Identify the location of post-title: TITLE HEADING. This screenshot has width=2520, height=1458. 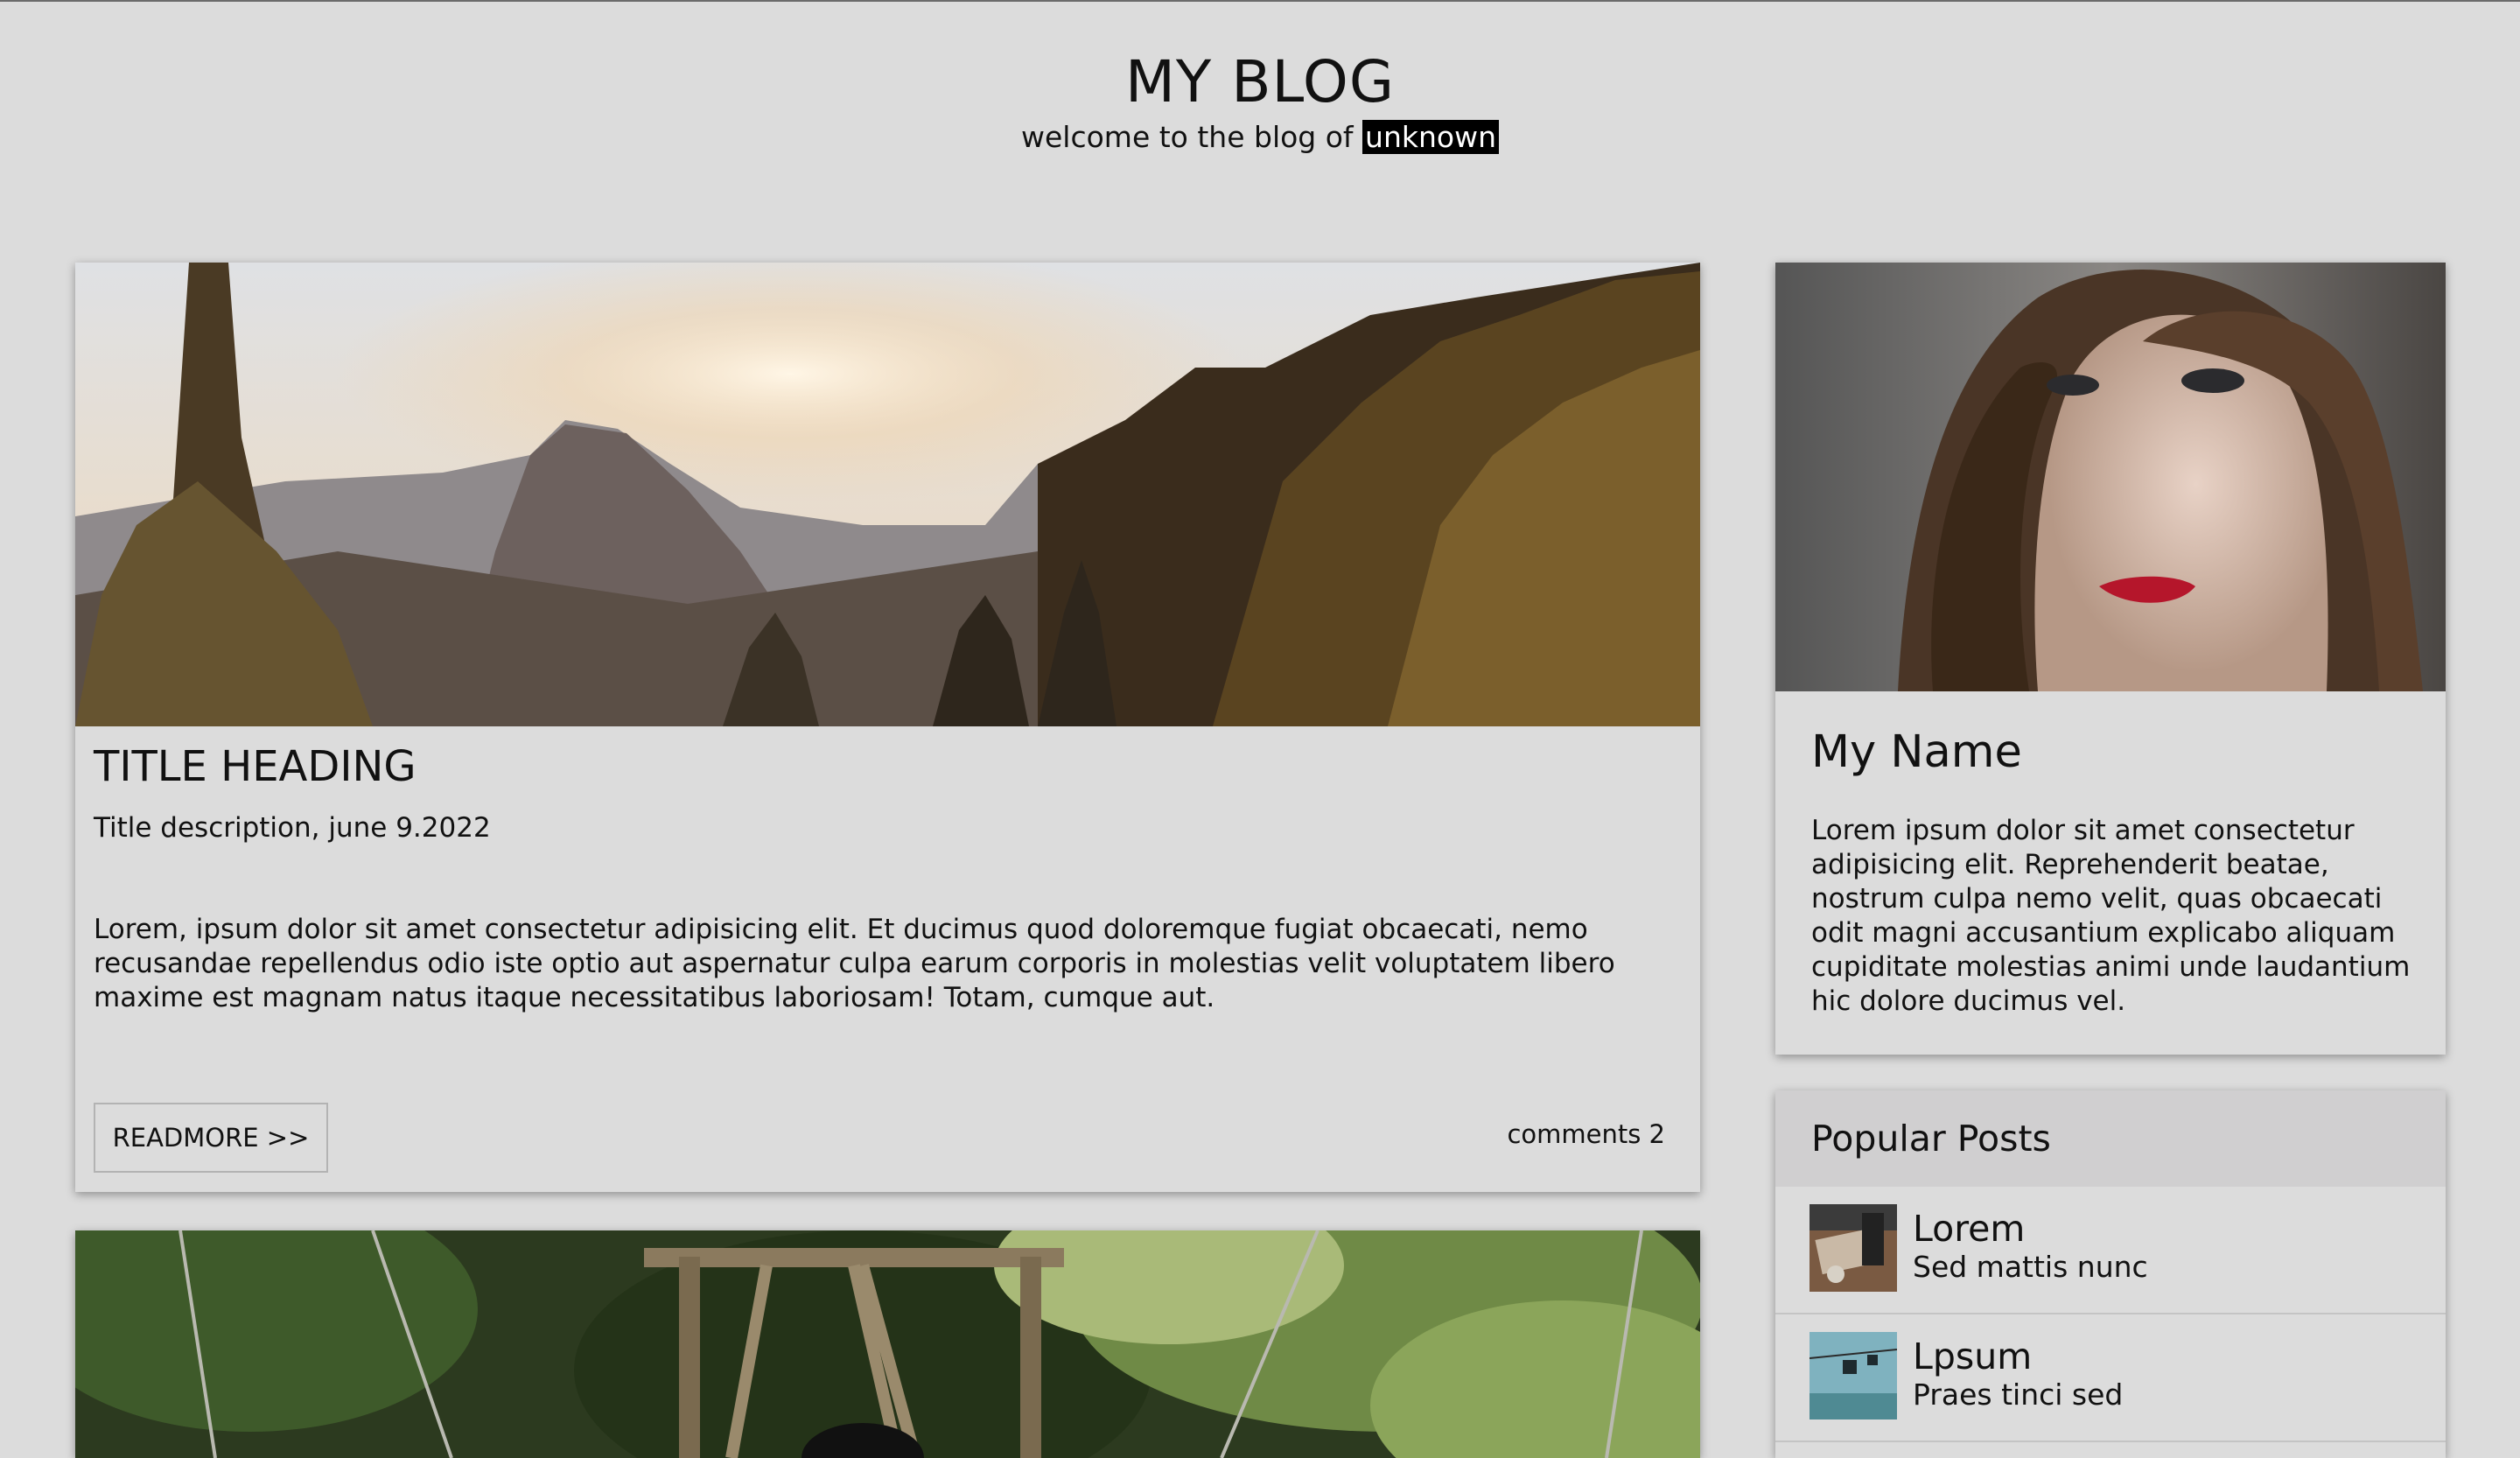
(255, 766).